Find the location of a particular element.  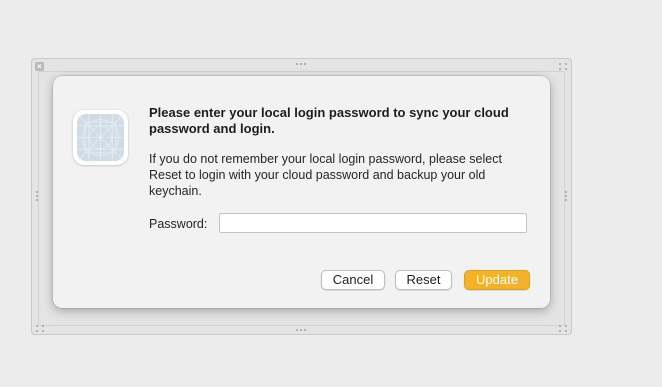

close-icon: × is located at coordinates (39, 66).